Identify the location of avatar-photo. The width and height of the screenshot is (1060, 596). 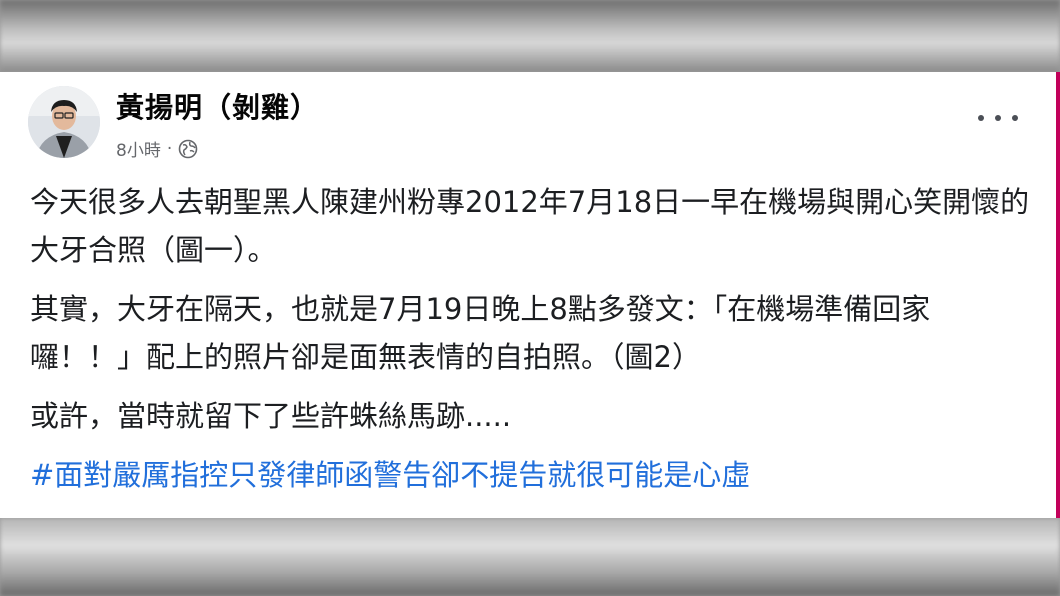
(64, 122).